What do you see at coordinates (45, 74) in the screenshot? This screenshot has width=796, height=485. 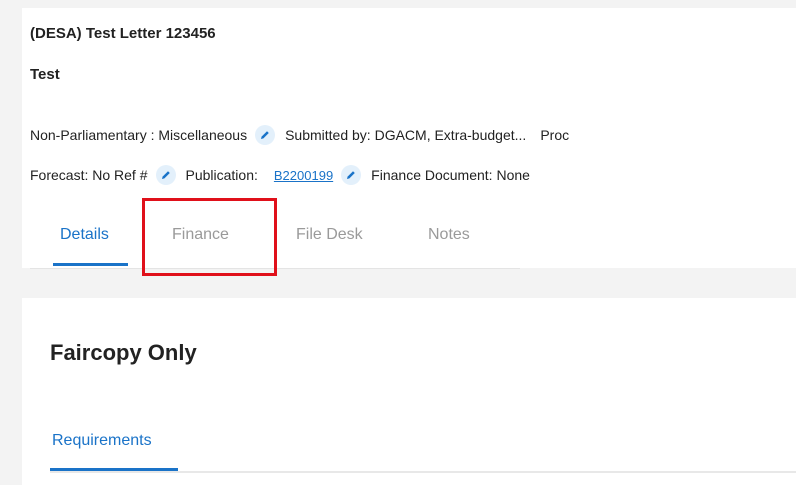 I see `page-subtitle: Test` at bounding box center [45, 74].